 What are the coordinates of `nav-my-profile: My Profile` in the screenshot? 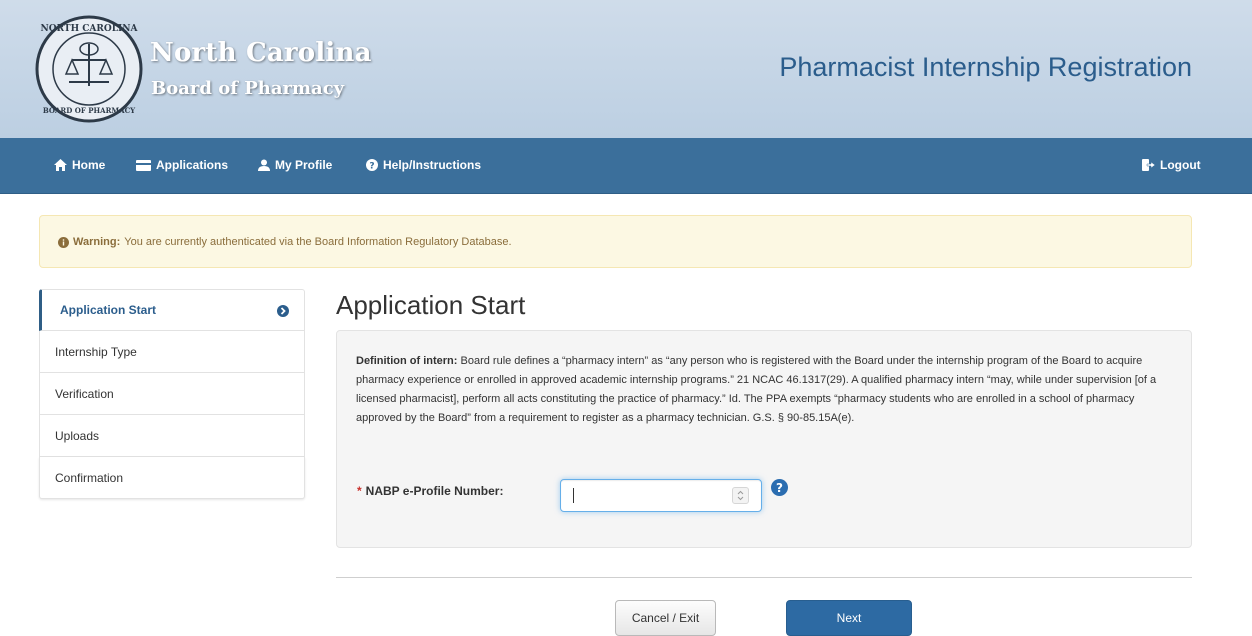 It's located at (295, 165).